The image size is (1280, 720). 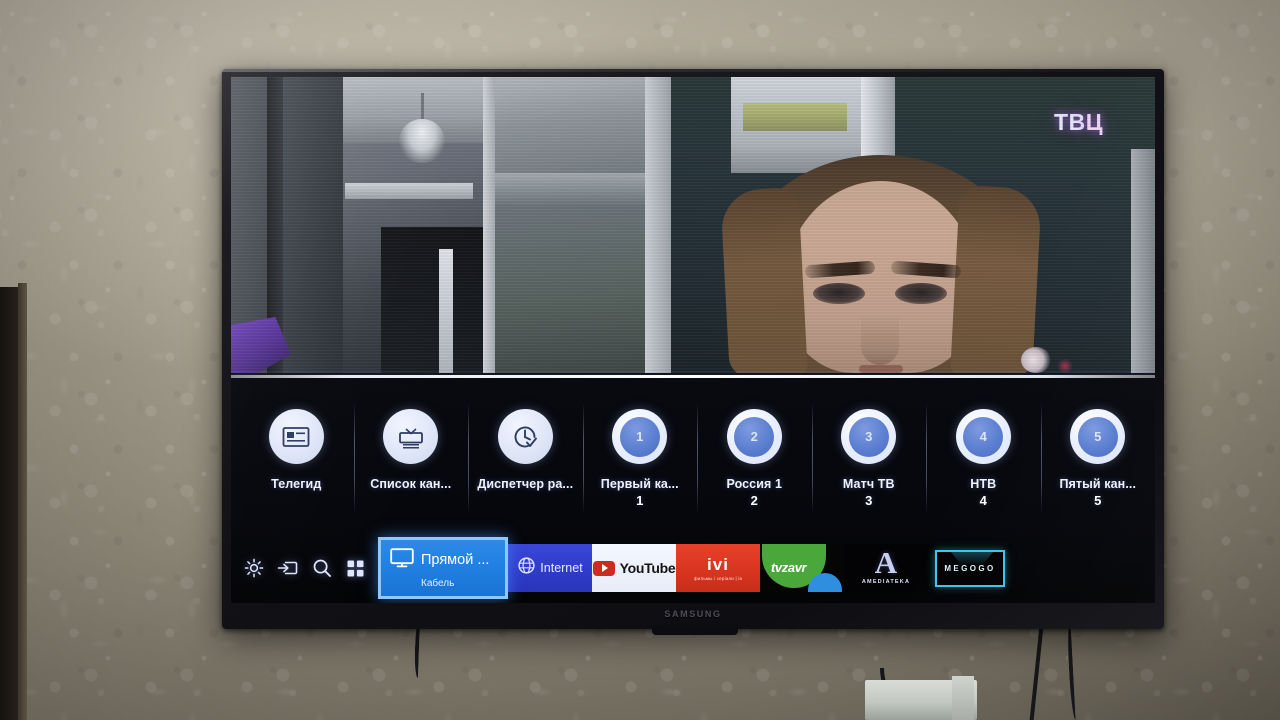 I want to click on schedule-clock-icon, so click(x=525, y=437).